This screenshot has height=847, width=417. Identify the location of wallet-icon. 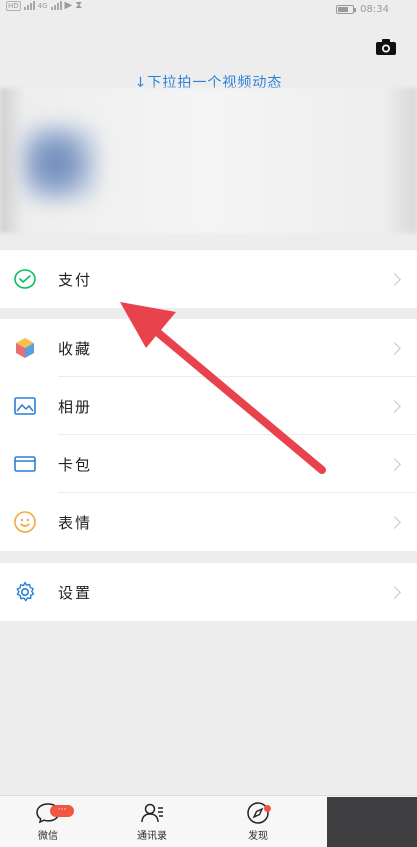
(25, 464).